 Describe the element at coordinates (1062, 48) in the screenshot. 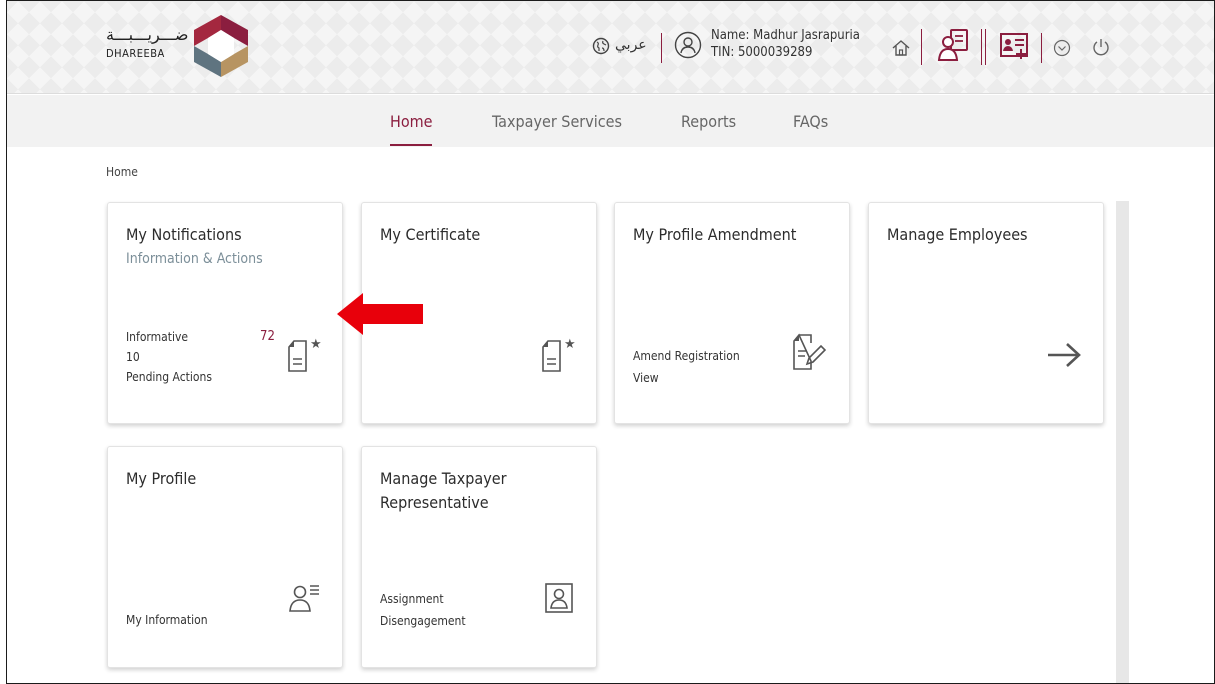

I see `chevron-down-icon` at that location.